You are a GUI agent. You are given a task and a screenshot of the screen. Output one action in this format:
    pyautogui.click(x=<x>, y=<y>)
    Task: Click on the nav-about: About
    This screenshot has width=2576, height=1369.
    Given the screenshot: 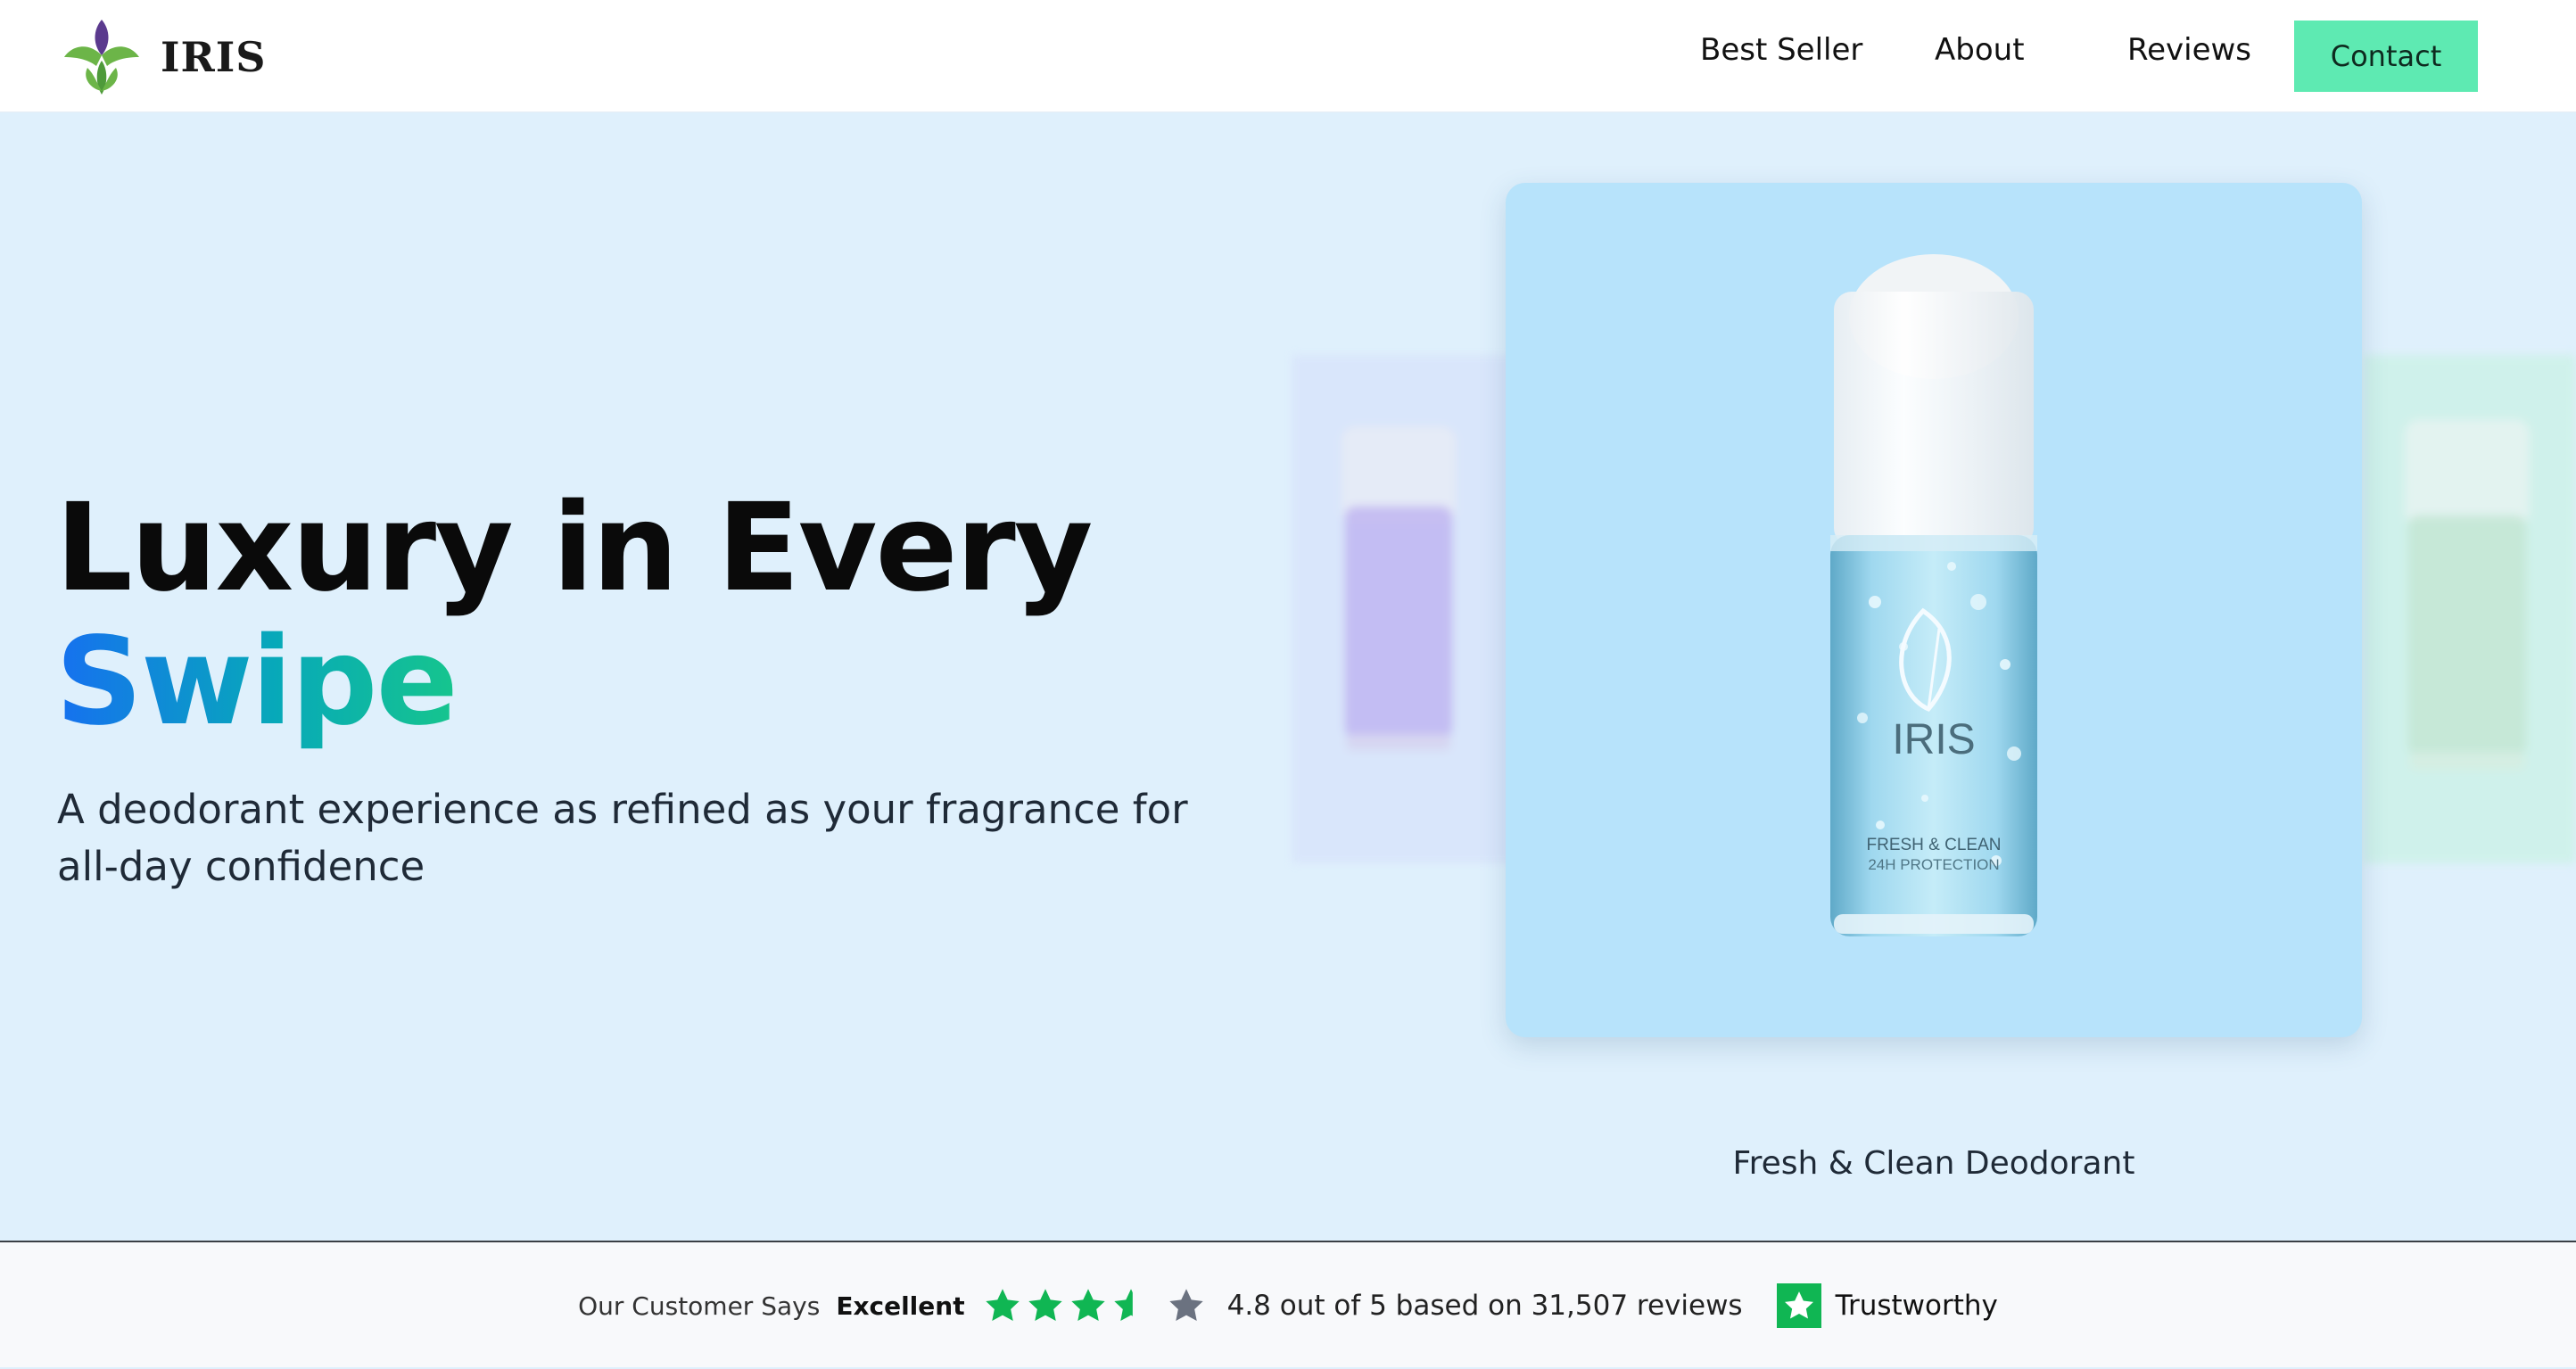 What is the action you would take?
    pyautogui.click(x=1980, y=50)
    